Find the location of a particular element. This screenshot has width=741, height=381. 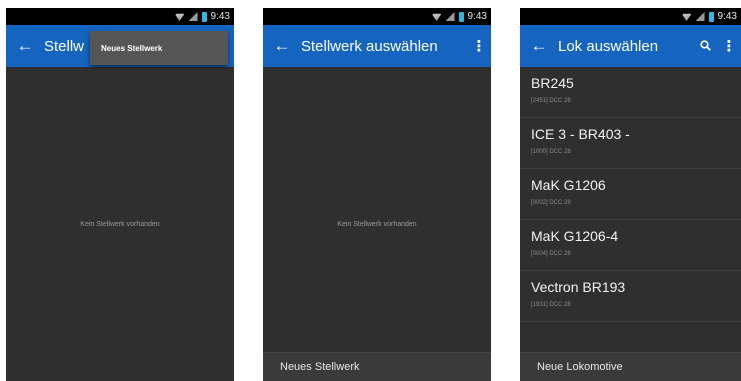

app-bar: ← Lok auswählen ⋮ is located at coordinates (630, 46).